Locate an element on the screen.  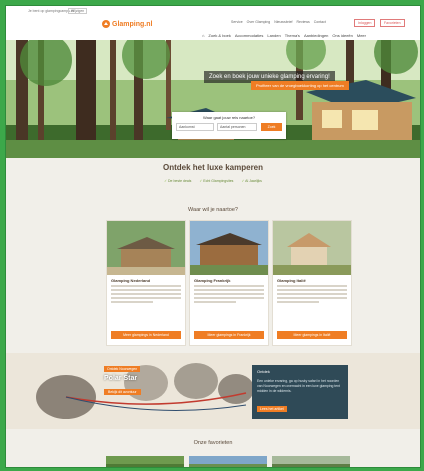
logo: Glamping.nl is located at coordinates (127, 24).